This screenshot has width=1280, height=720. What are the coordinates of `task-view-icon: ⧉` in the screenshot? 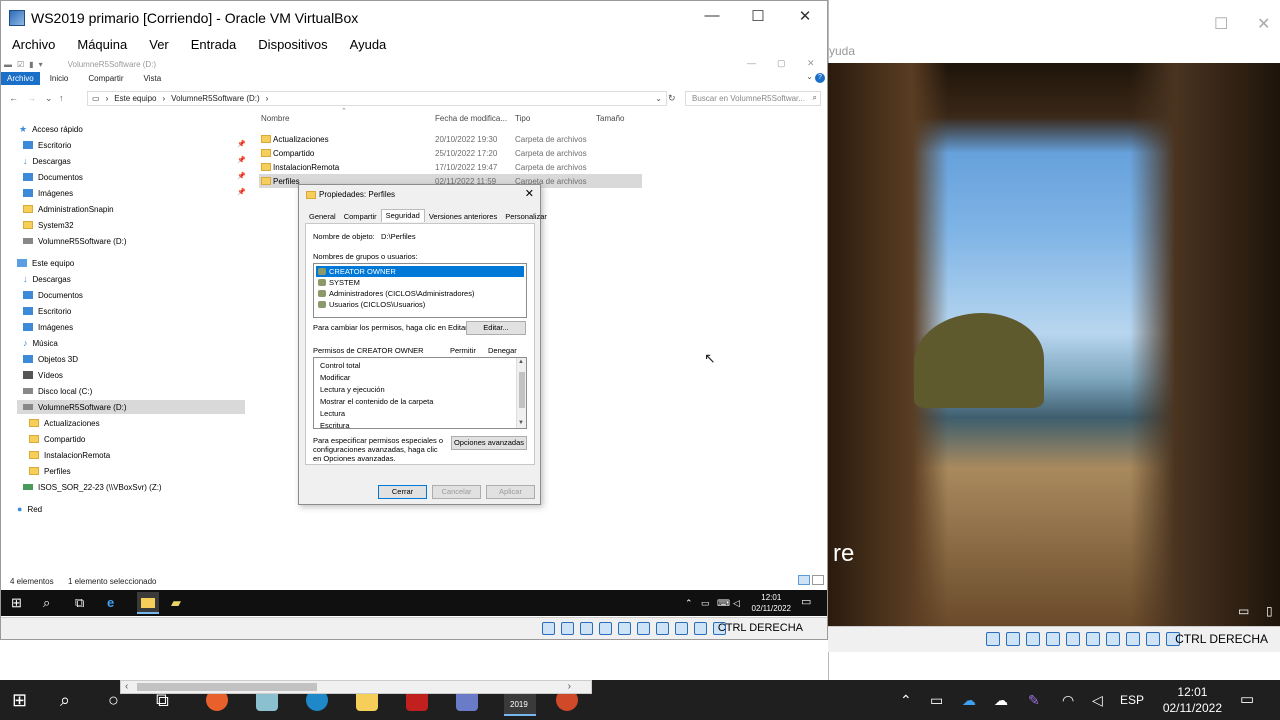 It's located at (79, 603).